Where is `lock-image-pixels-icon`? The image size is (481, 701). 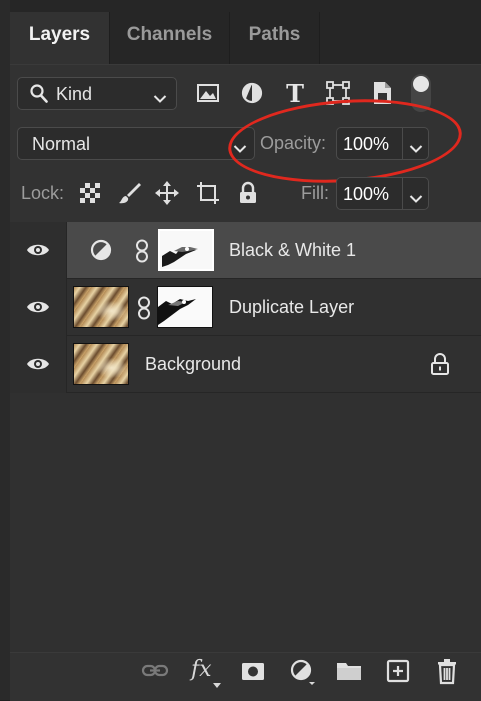 lock-image-pixels-icon is located at coordinates (130, 193).